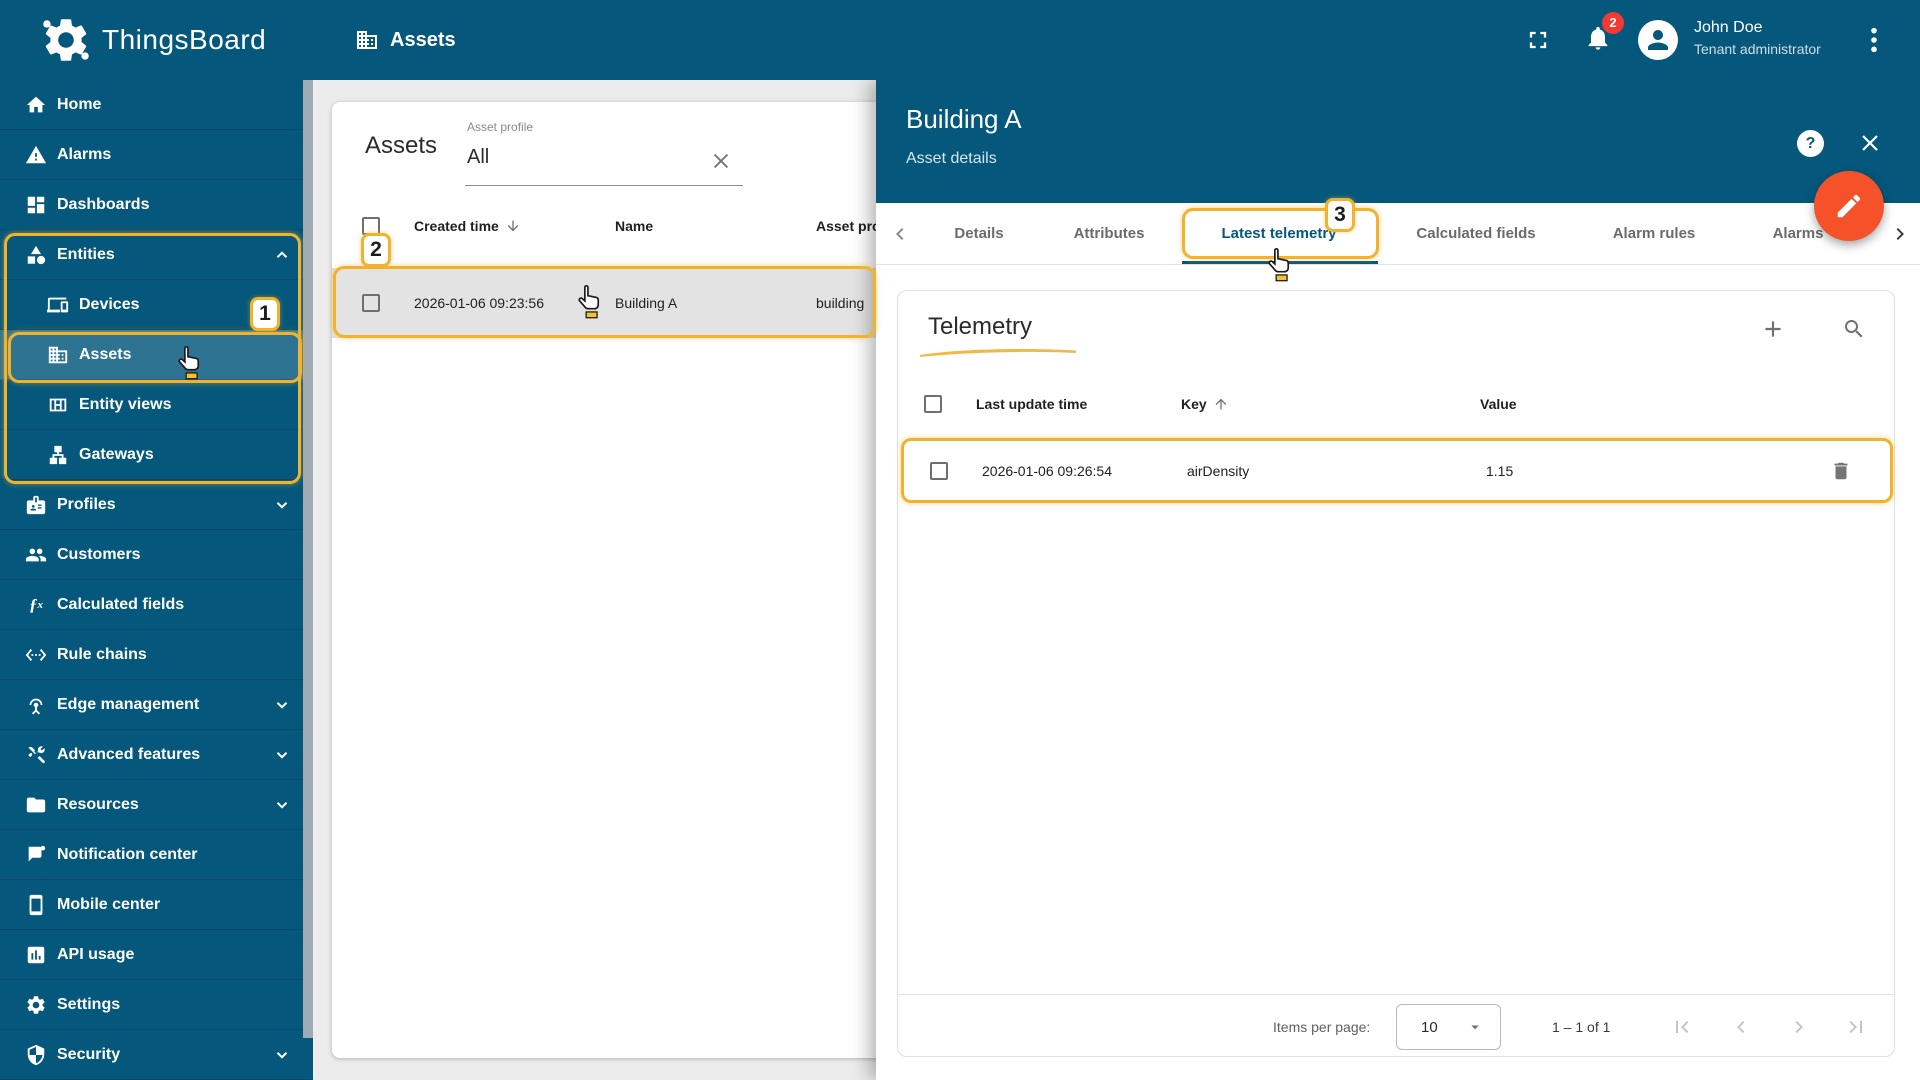  What do you see at coordinates (604, 185) in the screenshot?
I see `filter-underline` at bounding box center [604, 185].